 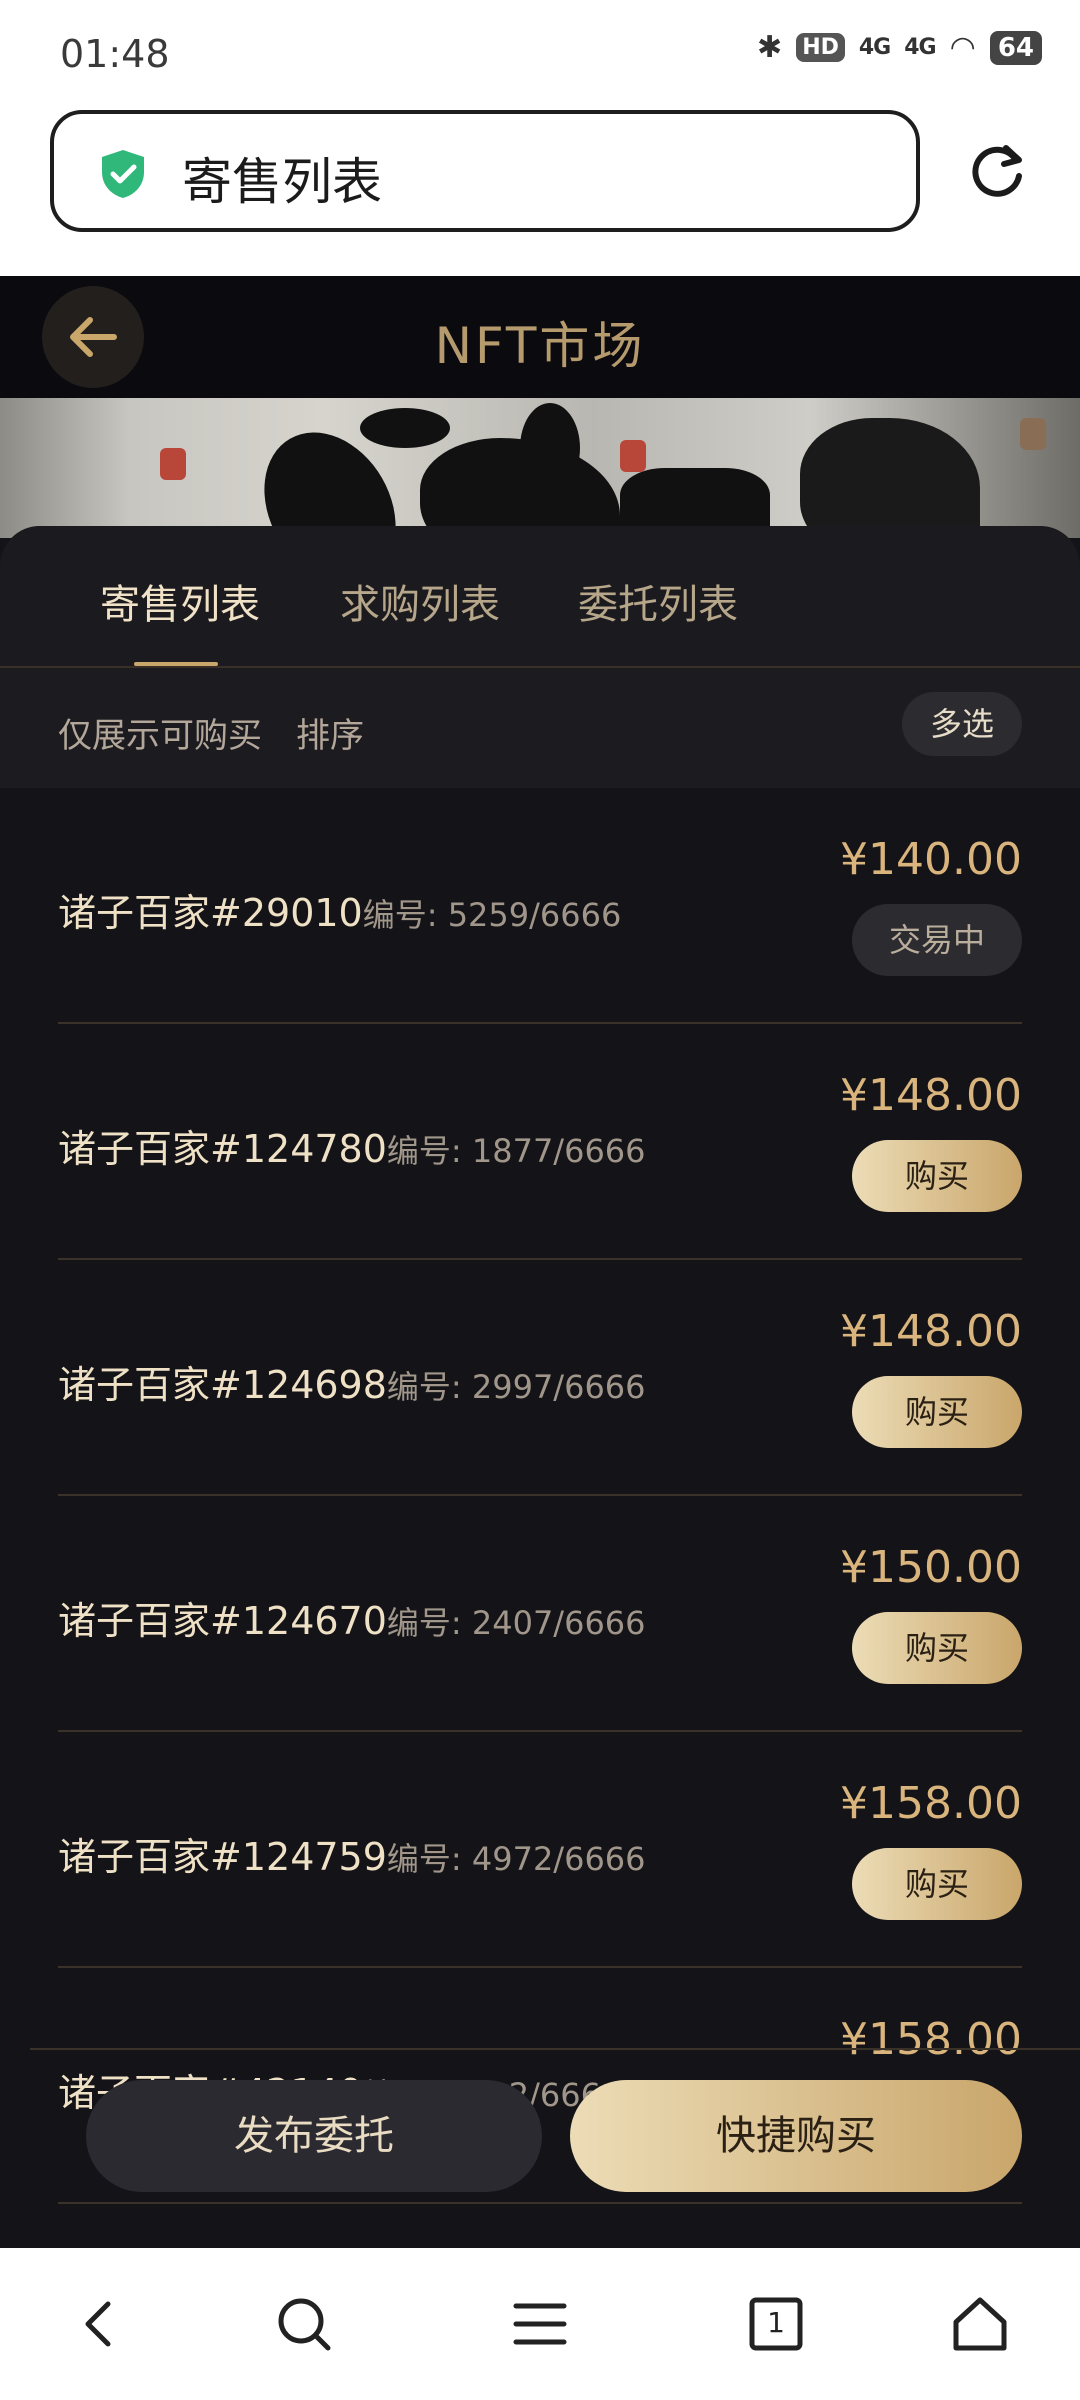 I want to click on listing-price: ¥150.00, so click(x=931, y=1567).